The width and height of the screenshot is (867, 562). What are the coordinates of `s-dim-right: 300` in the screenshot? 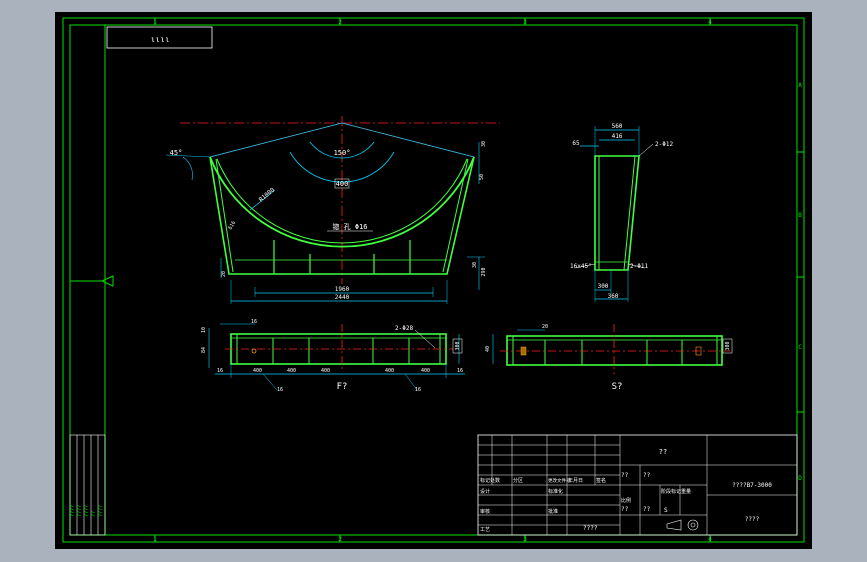 It's located at (728, 345).